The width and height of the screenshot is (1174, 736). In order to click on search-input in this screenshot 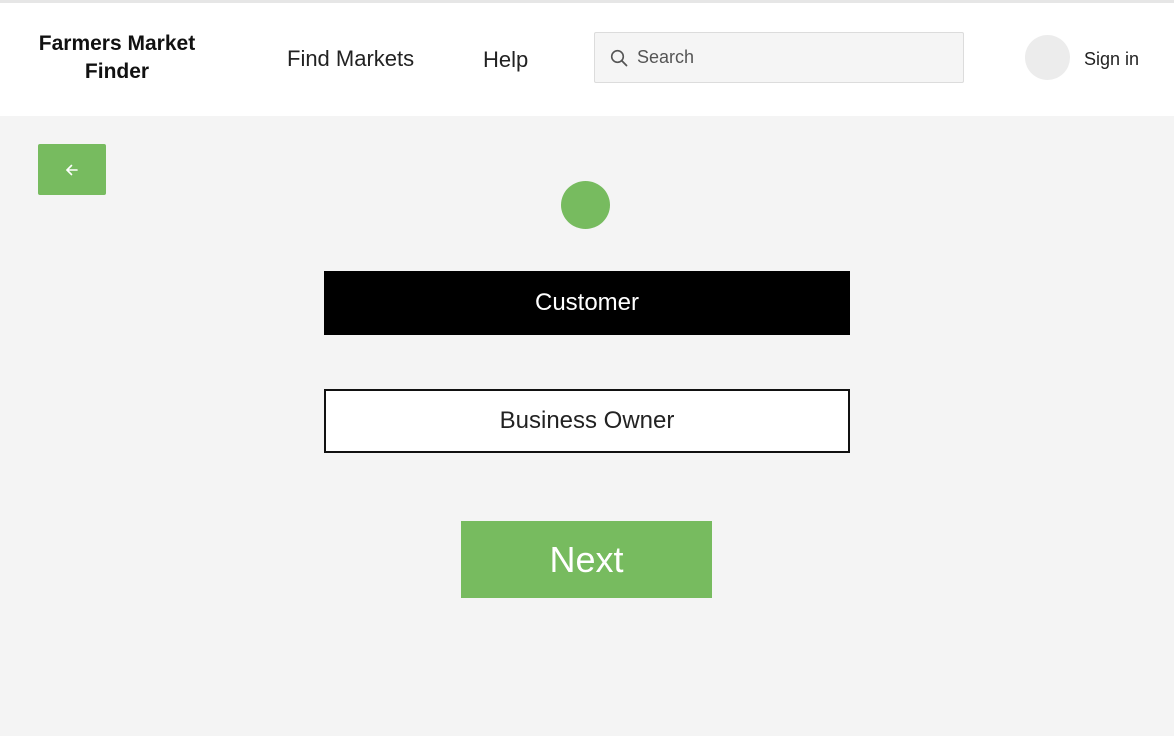, I will do `click(792, 57)`.